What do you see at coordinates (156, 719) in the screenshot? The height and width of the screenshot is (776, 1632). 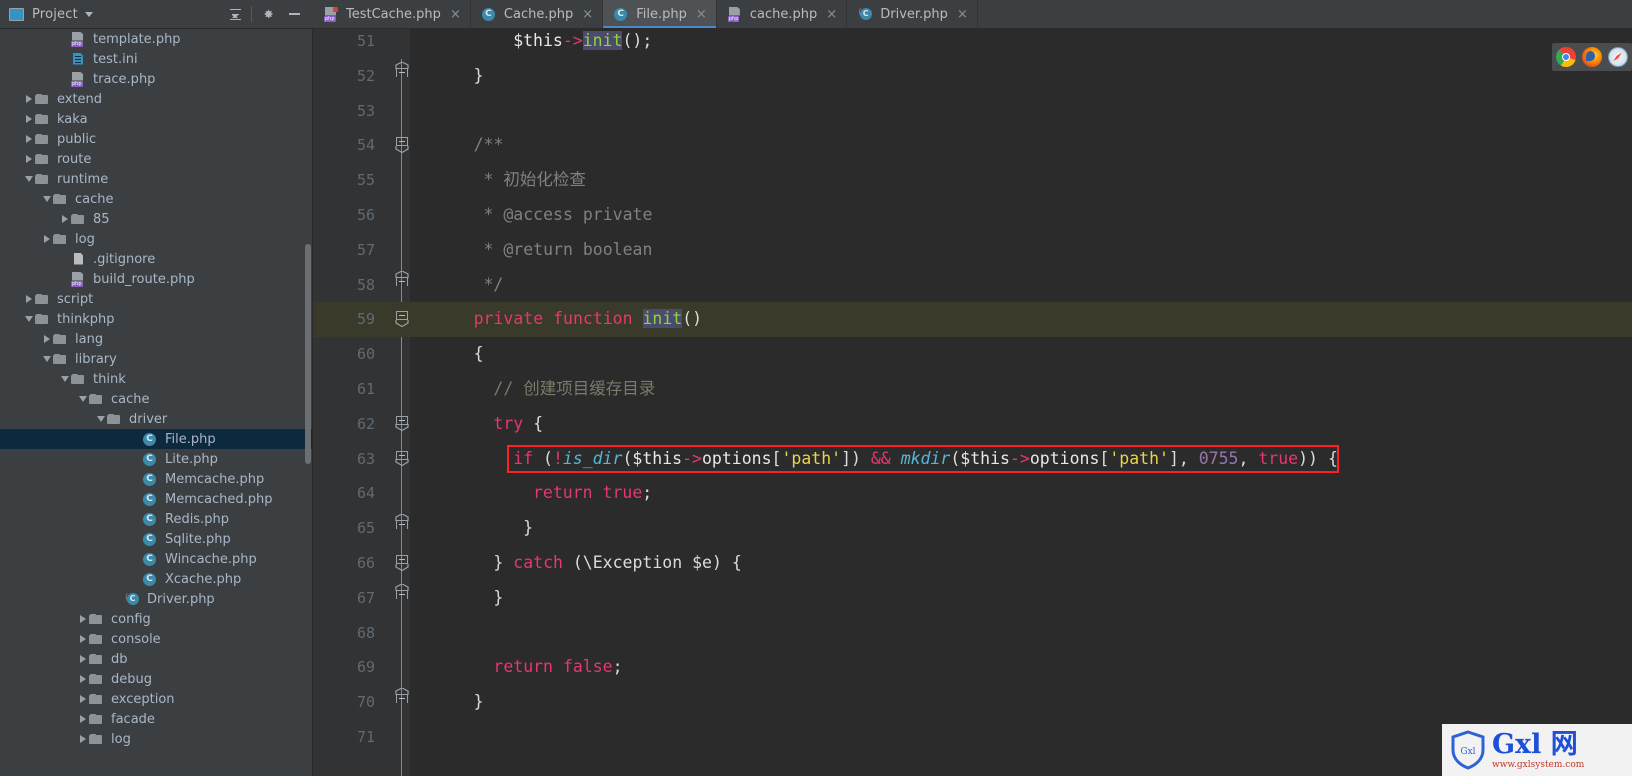 I see `tree-item-facade: facade` at bounding box center [156, 719].